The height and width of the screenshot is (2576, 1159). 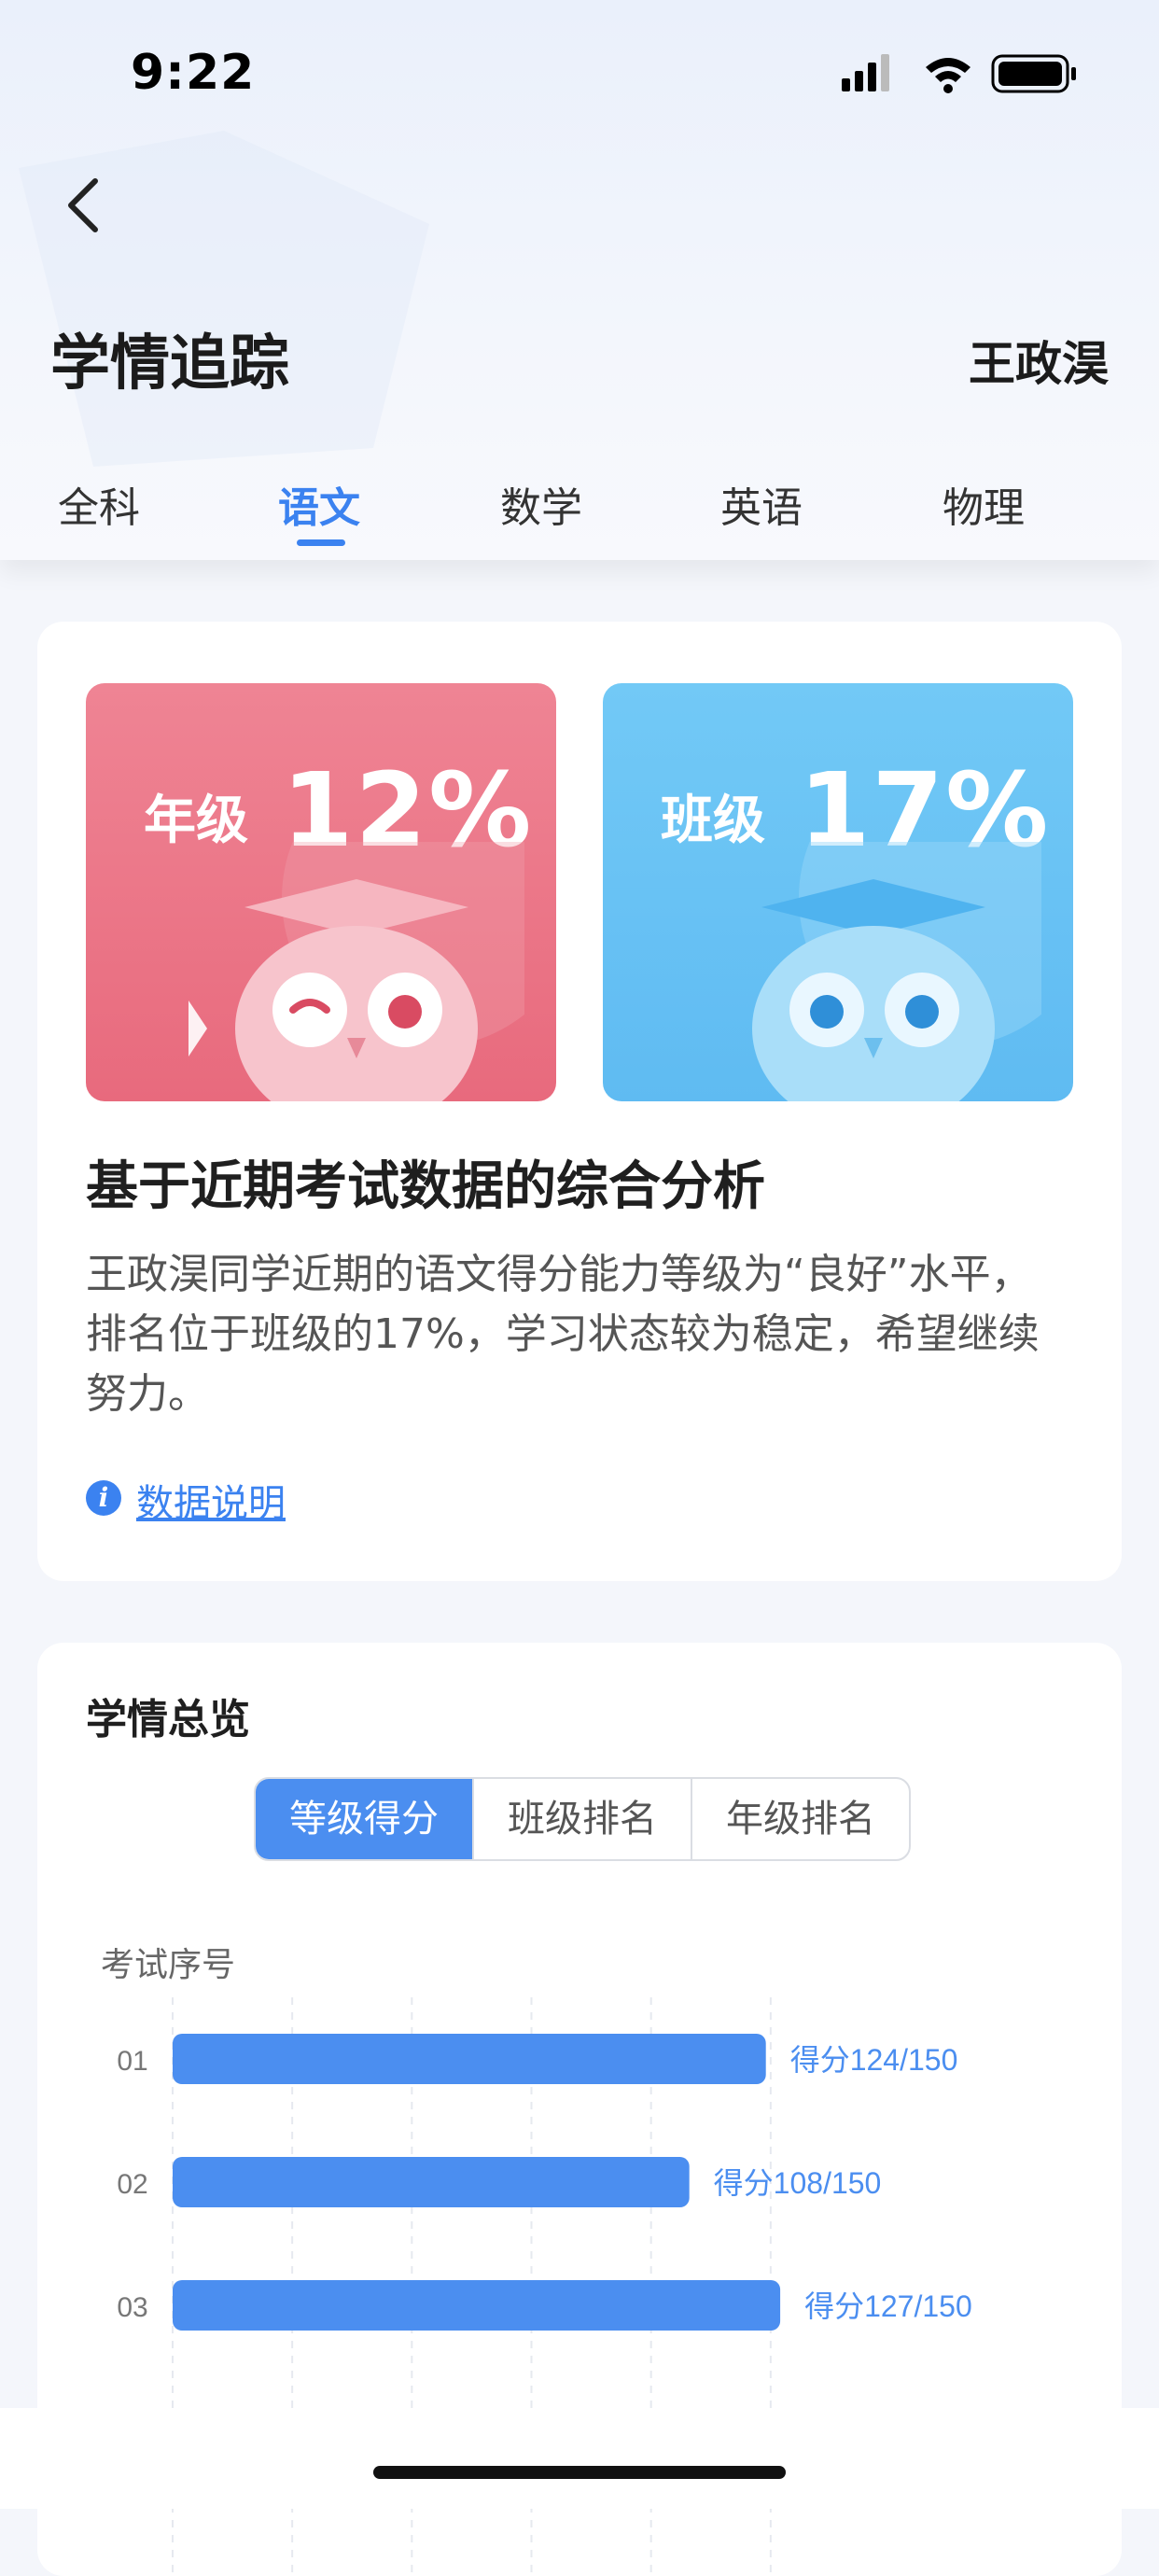 I want to click on chart-y-axis-label: 考试序号, so click(x=168, y=1965).